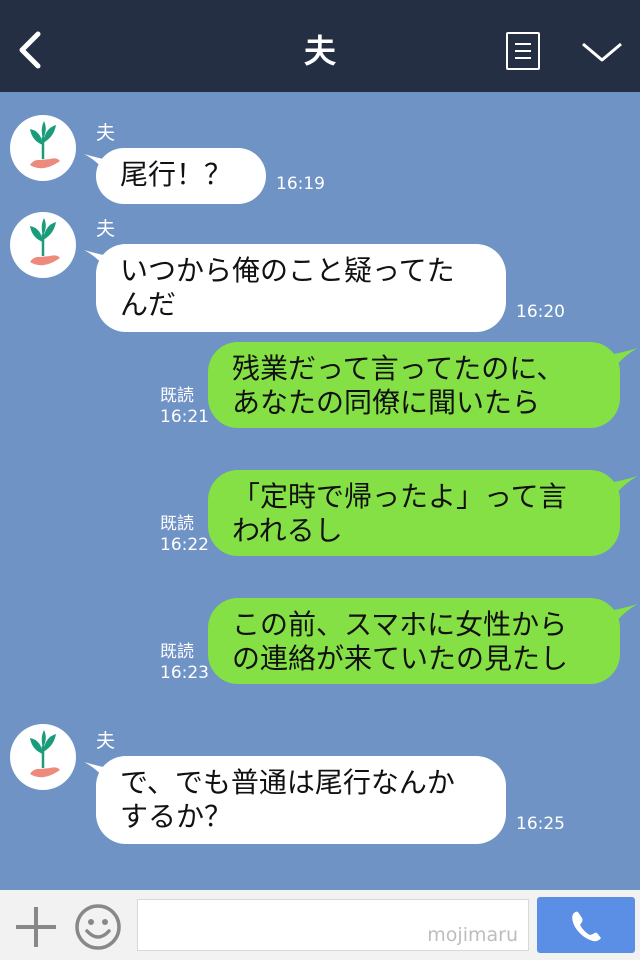 The width and height of the screenshot is (640, 960). I want to click on call-button, so click(586, 925).